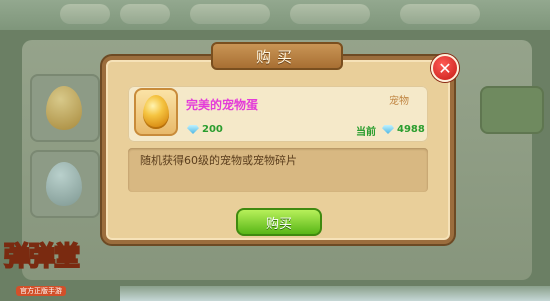  What do you see at coordinates (366, 132) in the screenshot?
I see `current-balance-label: 当前` at bounding box center [366, 132].